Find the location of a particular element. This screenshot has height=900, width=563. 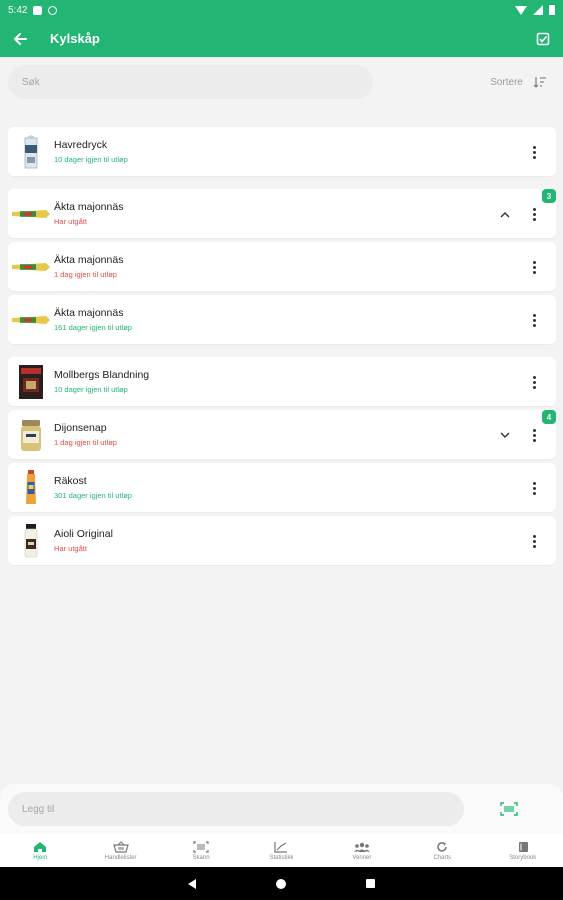

nav-statistics: Statistikk is located at coordinates (281, 850).